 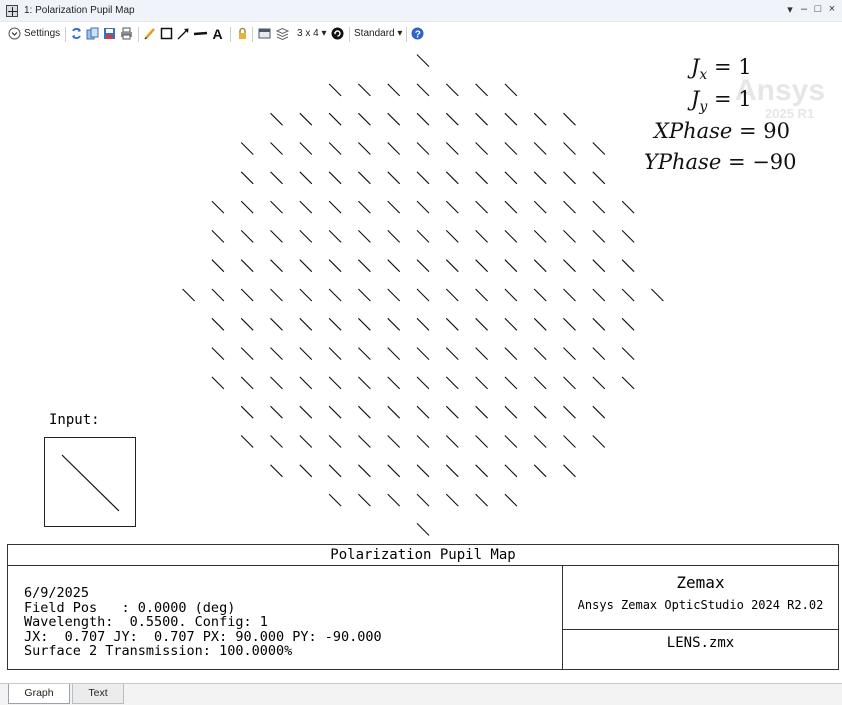 I want to click on style-dropdown: Standard ▾, so click(x=378, y=34).